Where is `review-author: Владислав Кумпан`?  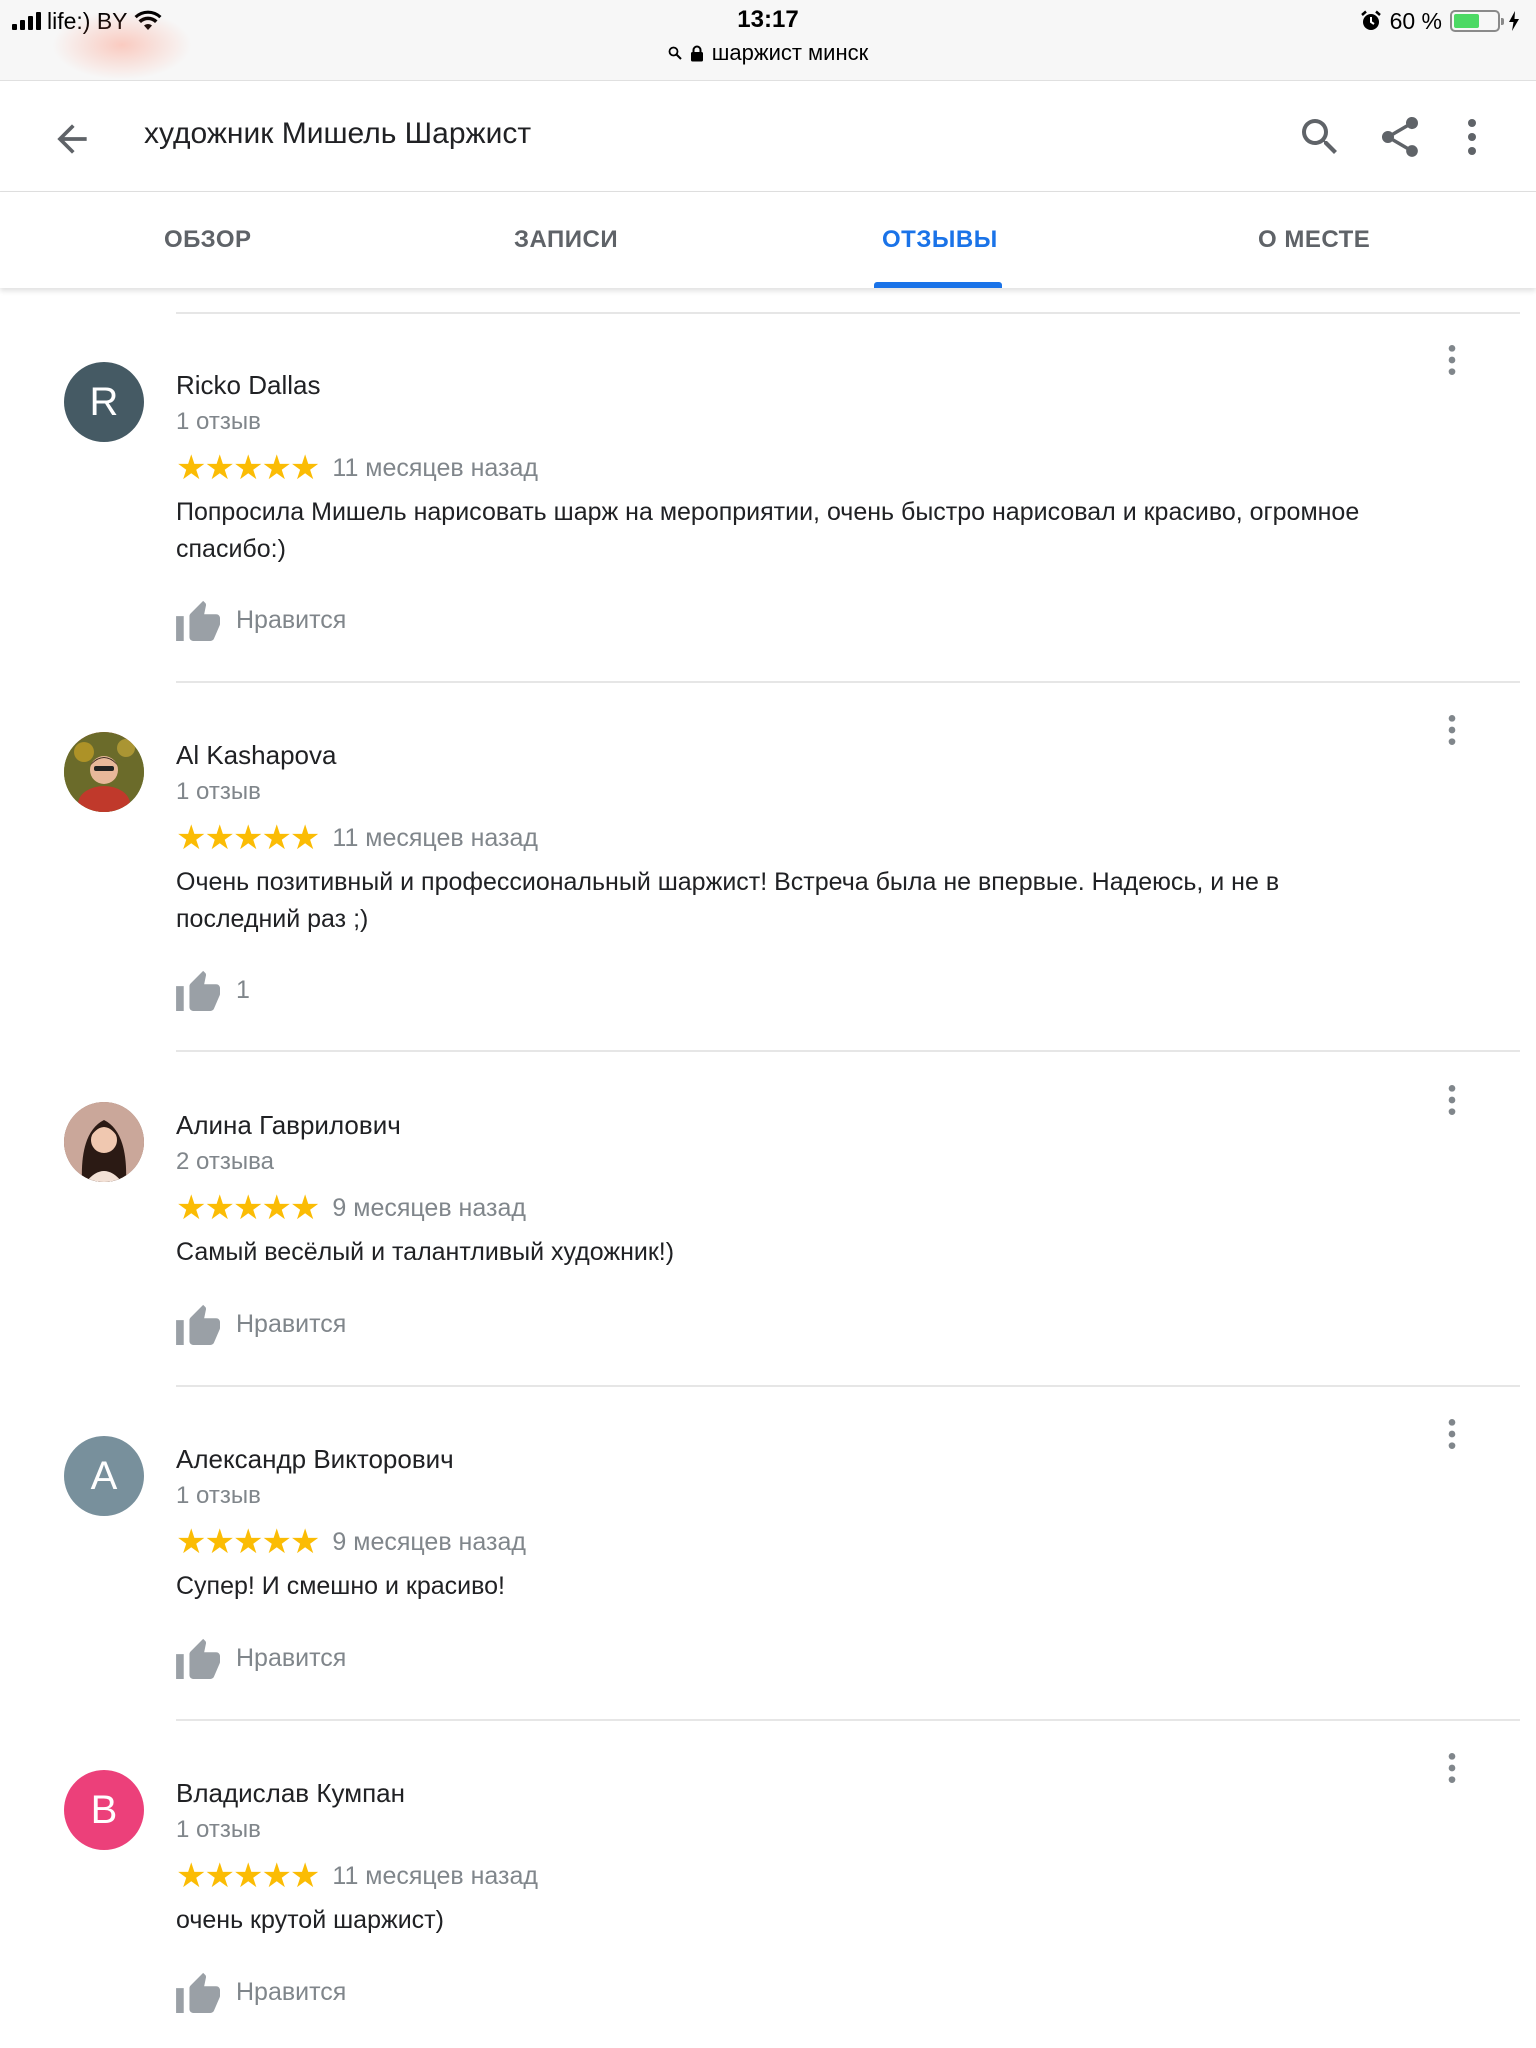
review-author: Владислав Кумпан is located at coordinates (290, 1793).